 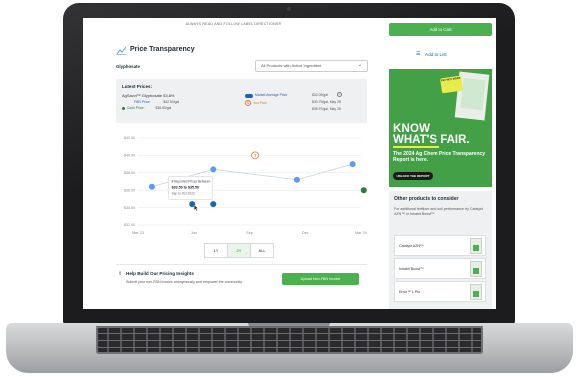 What do you see at coordinates (120, 274) in the screenshot?
I see `upload-icon: ⇧` at bounding box center [120, 274].